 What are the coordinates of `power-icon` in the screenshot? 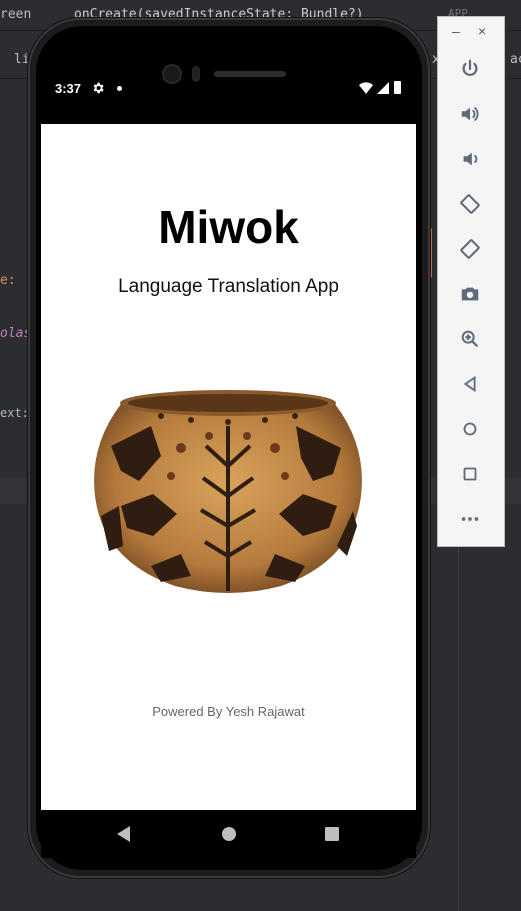 It's located at (470, 67).